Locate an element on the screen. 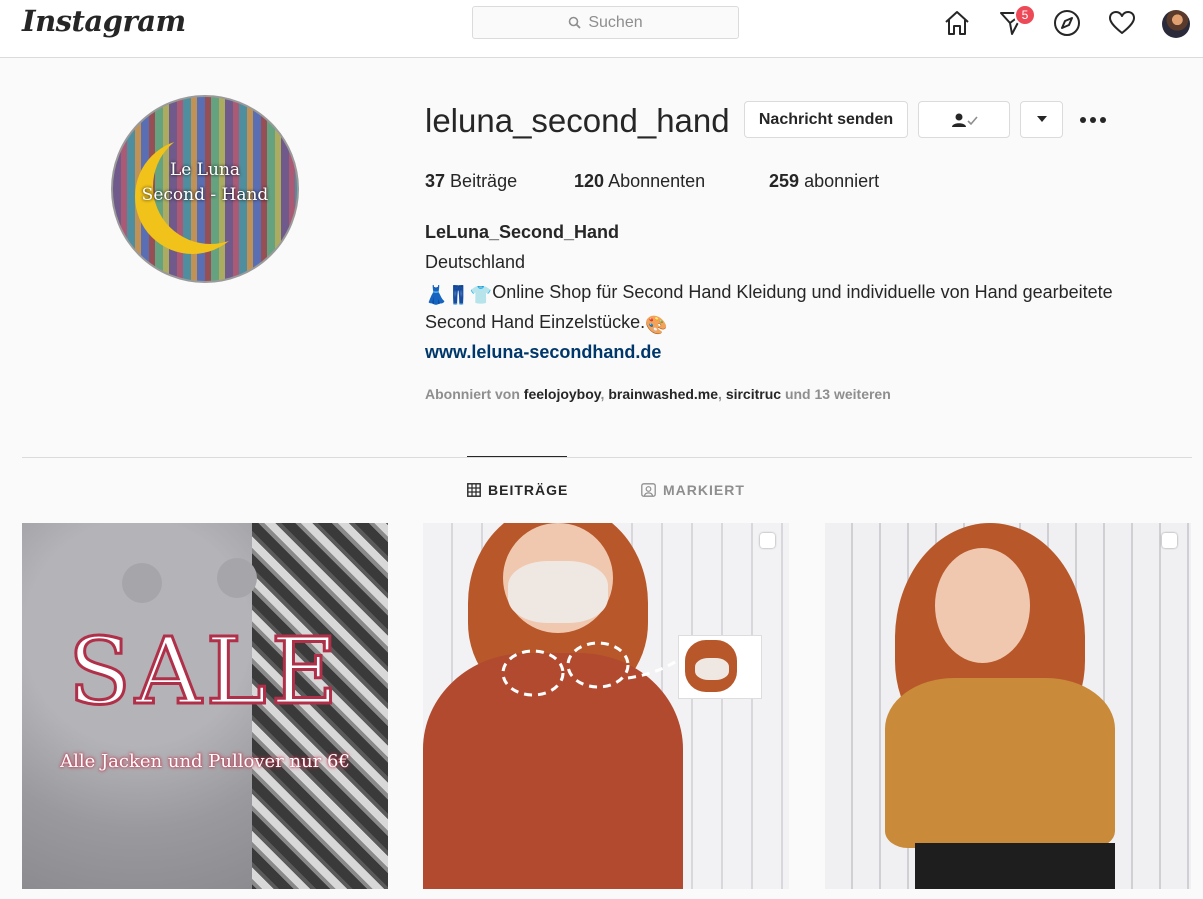 The height and width of the screenshot is (899, 1203). tab-tagged-label: MARKIERT is located at coordinates (704, 490).